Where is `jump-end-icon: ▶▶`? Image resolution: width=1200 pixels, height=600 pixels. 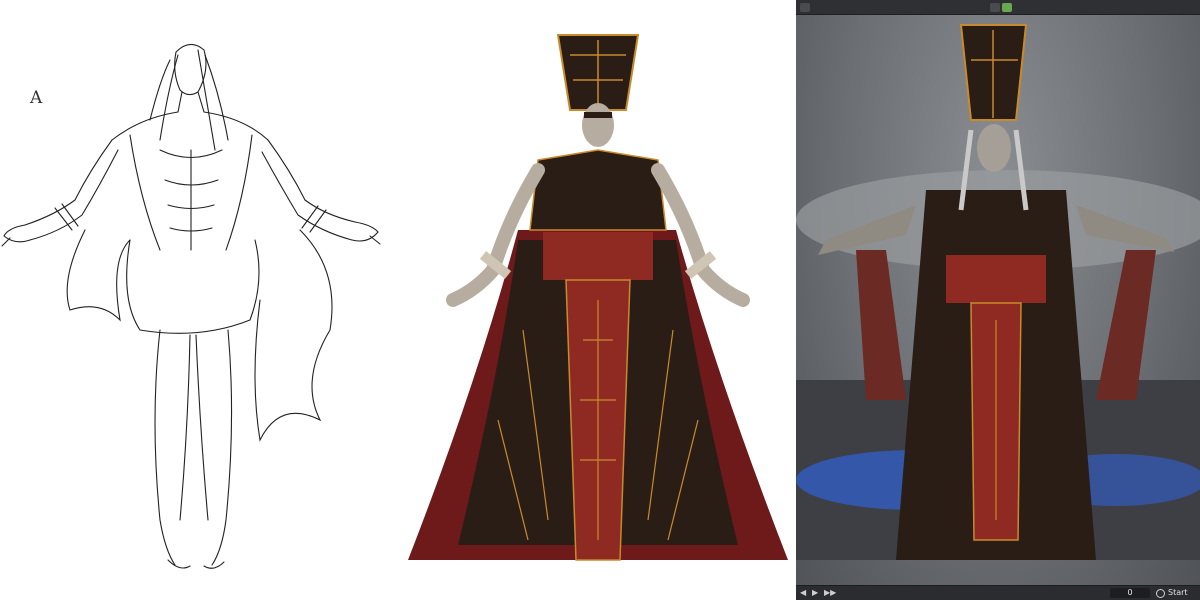
jump-end-icon: ▶▶ is located at coordinates (830, 593).